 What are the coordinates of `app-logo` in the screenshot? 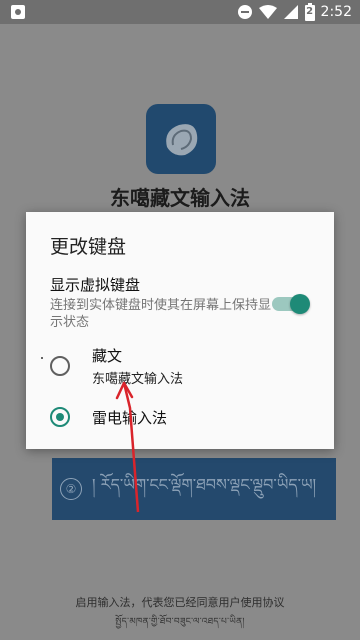 It's located at (181, 139).